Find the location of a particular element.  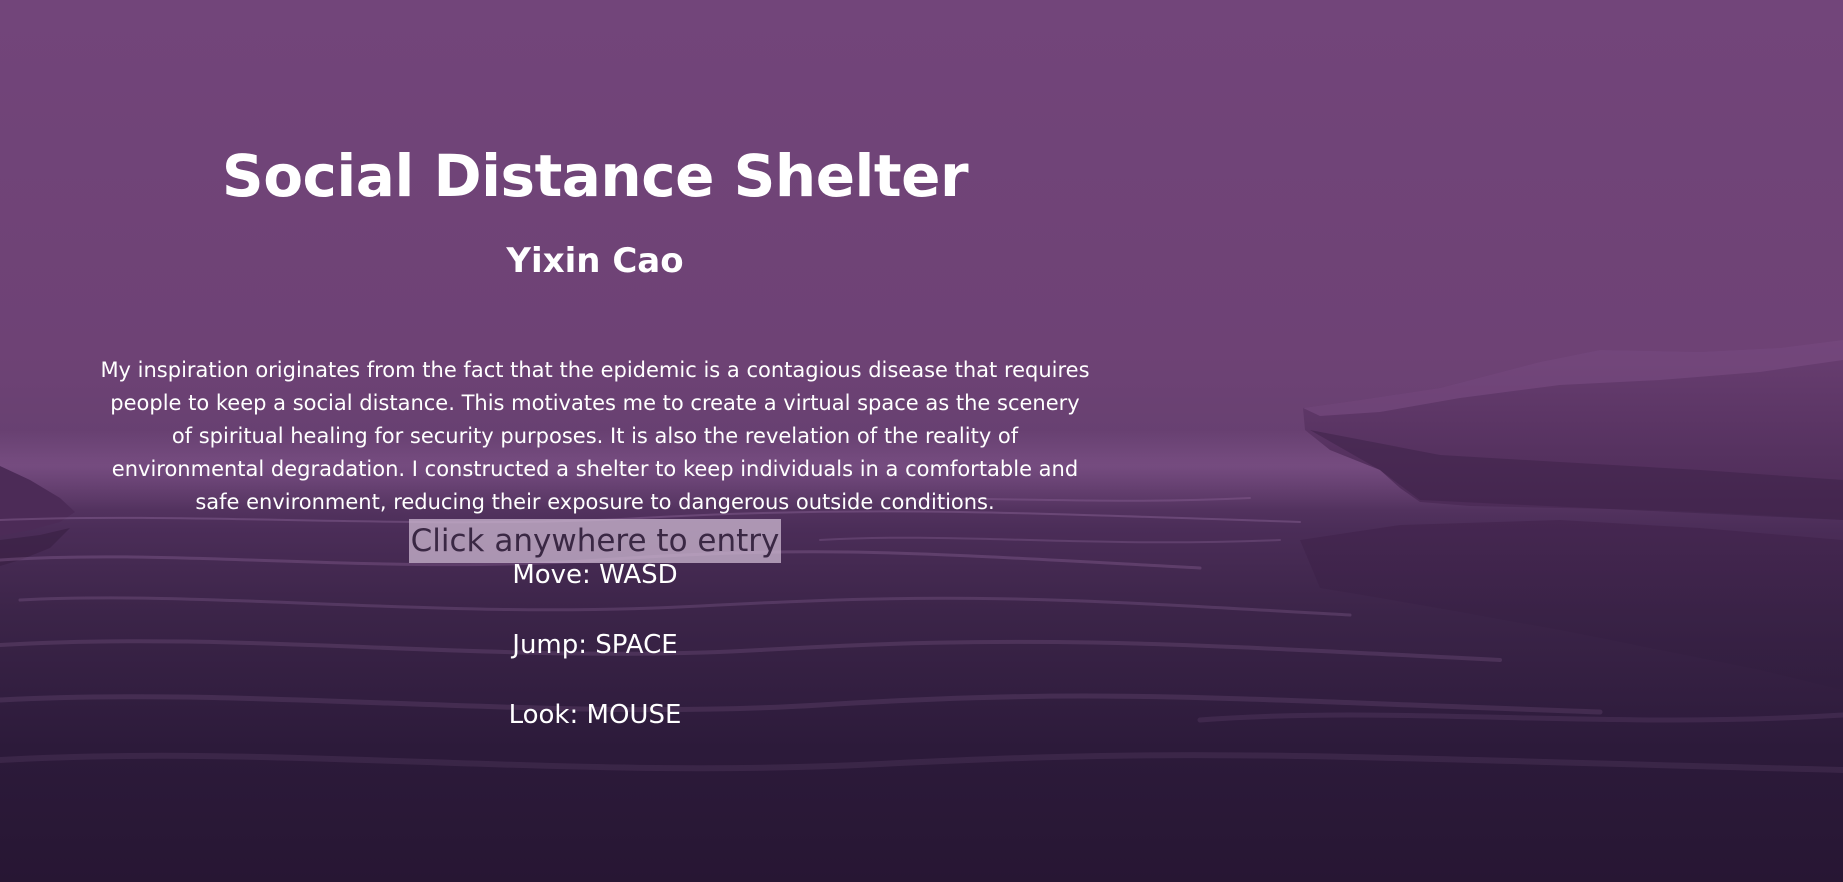

enter-prompt-button: Click anywhere to entry is located at coordinates (595, 541).